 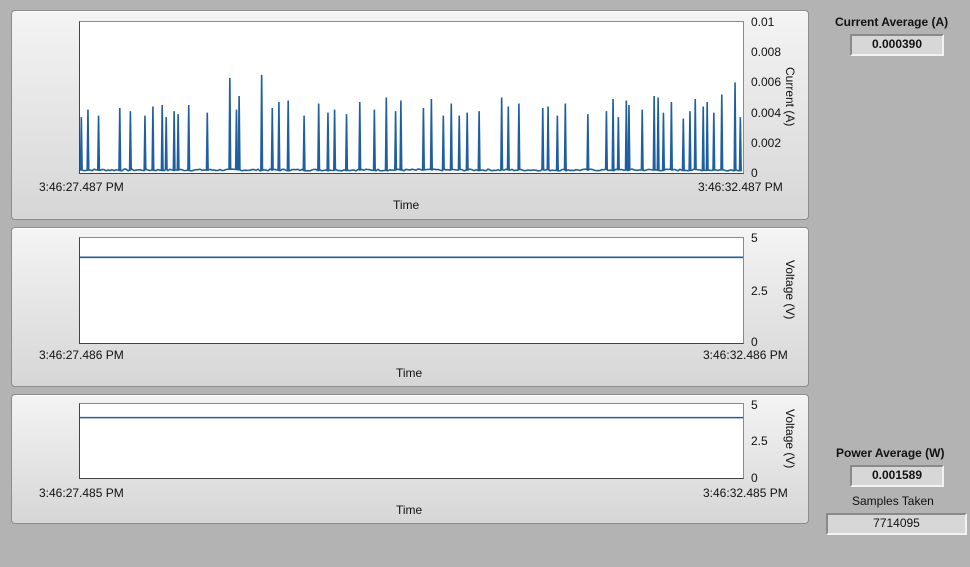 What do you see at coordinates (740, 187) in the screenshot?
I see `x-end-label: 3:46:32.487 PM` at bounding box center [740, 187].